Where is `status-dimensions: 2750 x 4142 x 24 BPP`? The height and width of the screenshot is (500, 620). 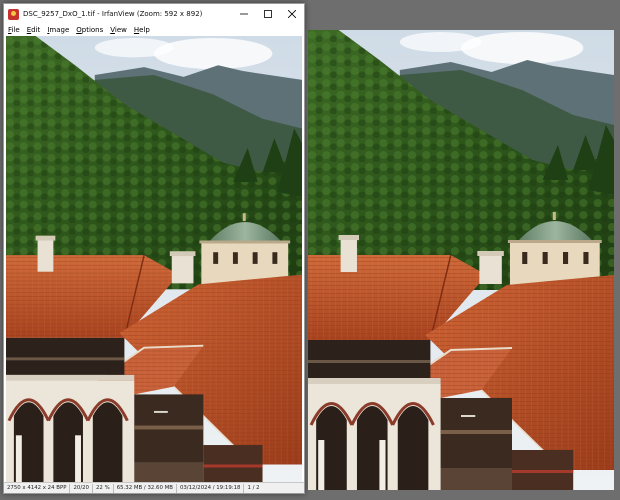 status-dimensions: 2750 x 4142 x 24 BPP is located at coordinates (37, 488).